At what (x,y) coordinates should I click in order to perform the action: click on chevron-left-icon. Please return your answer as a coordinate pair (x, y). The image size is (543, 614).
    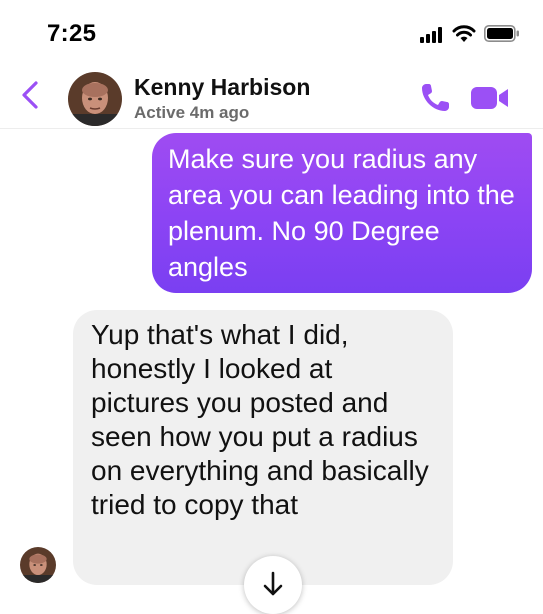
    Looking at the image, I should click on (30, 95).